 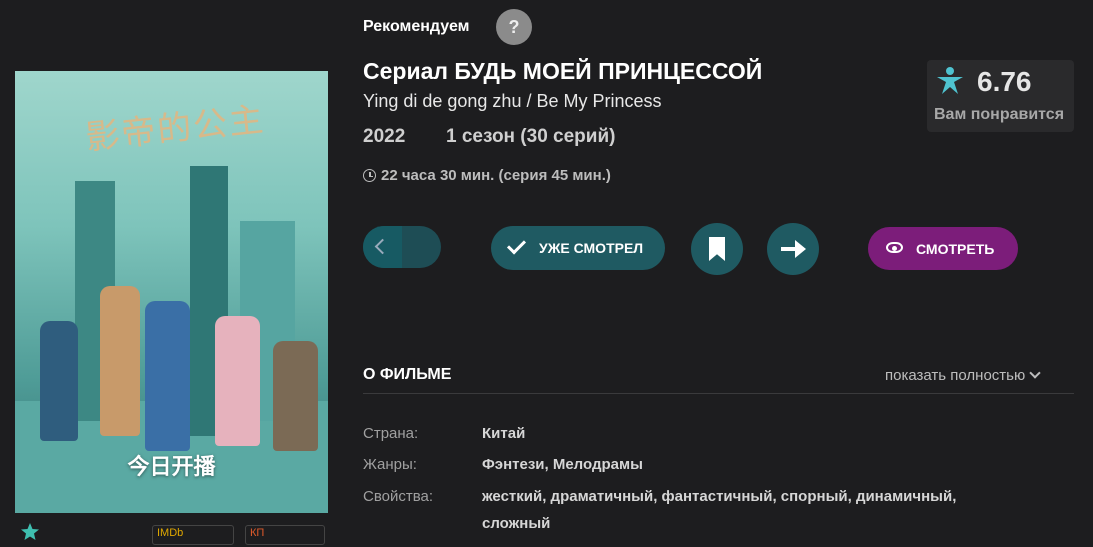 What do you see at coordinates (894, 247) in the screenshot?
I see `eye-icon` at bounding box center [894, 247].